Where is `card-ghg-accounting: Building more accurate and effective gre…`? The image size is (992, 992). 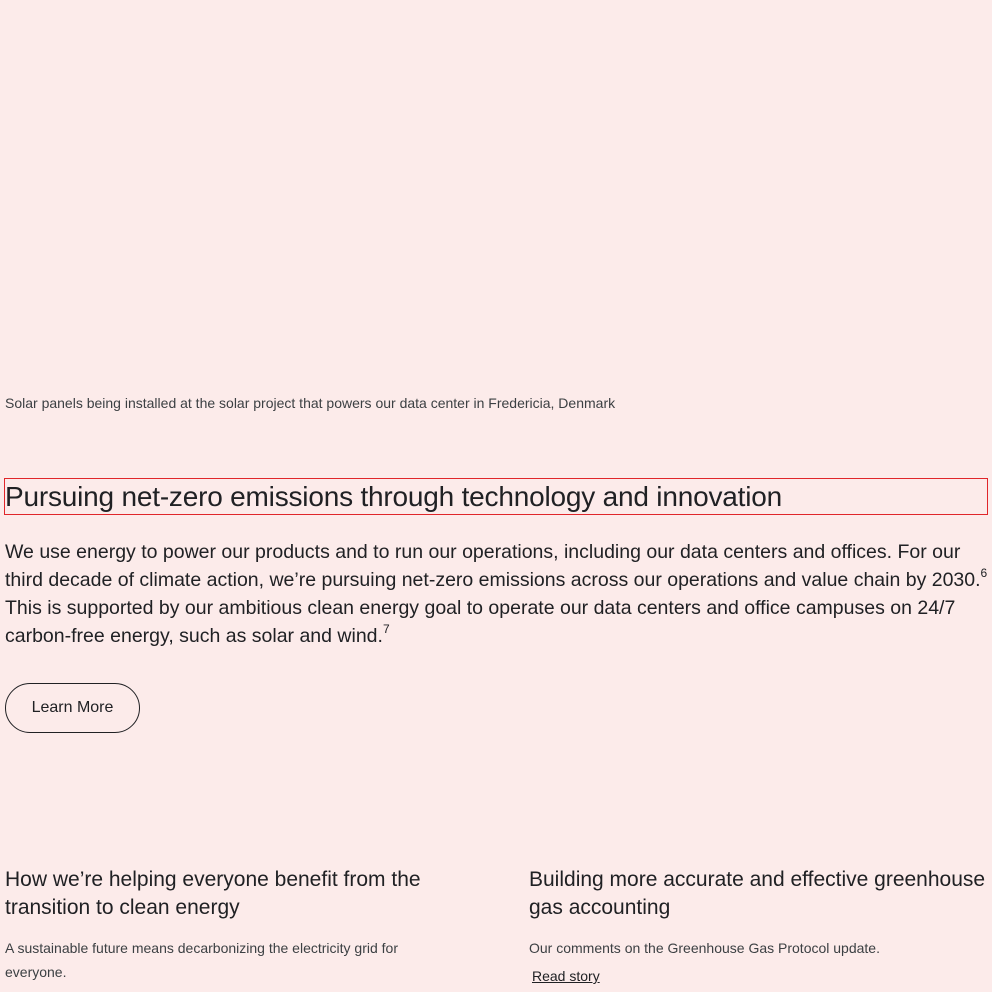
card-ghg-accounting: Building more accurate and effective gre… is located at coordinates (759, 926).